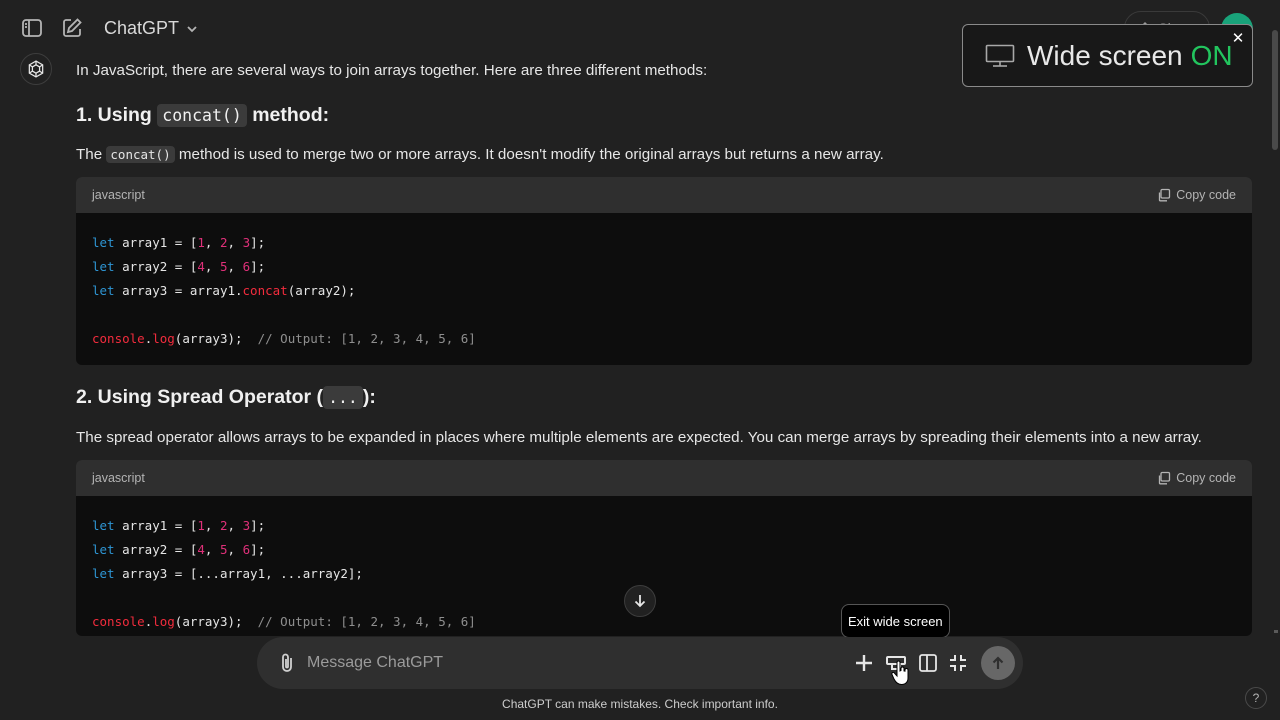 Image resolution: width=1280 pixels, height=720 pixels. I want to click on model-name: ChatGPT, so click(142, 28).